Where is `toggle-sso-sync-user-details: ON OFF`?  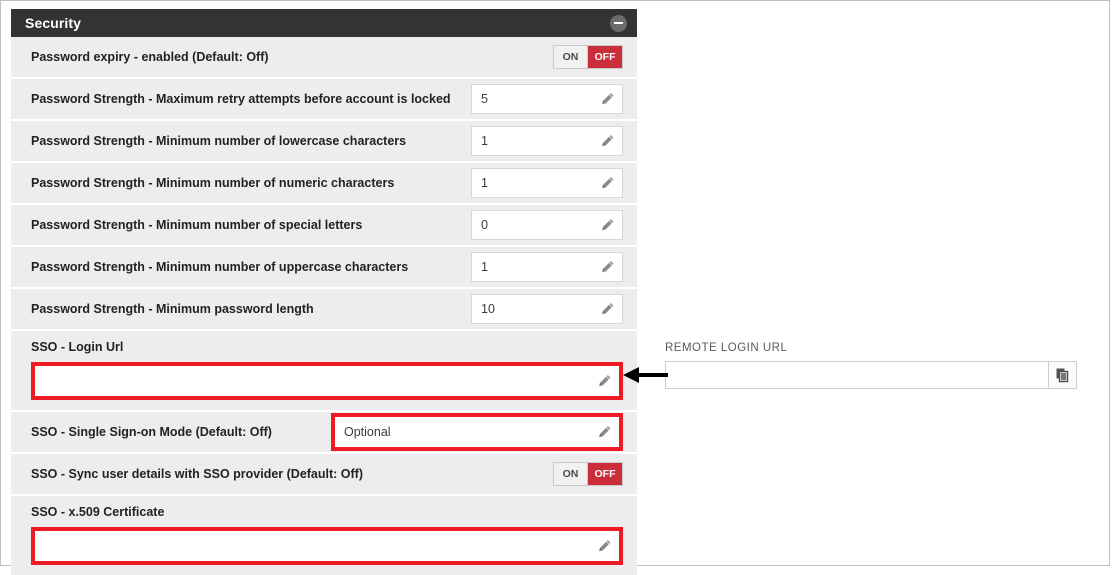 toggle-sso-sync-user-details: ON OFF is located at coordinates (588, 474).